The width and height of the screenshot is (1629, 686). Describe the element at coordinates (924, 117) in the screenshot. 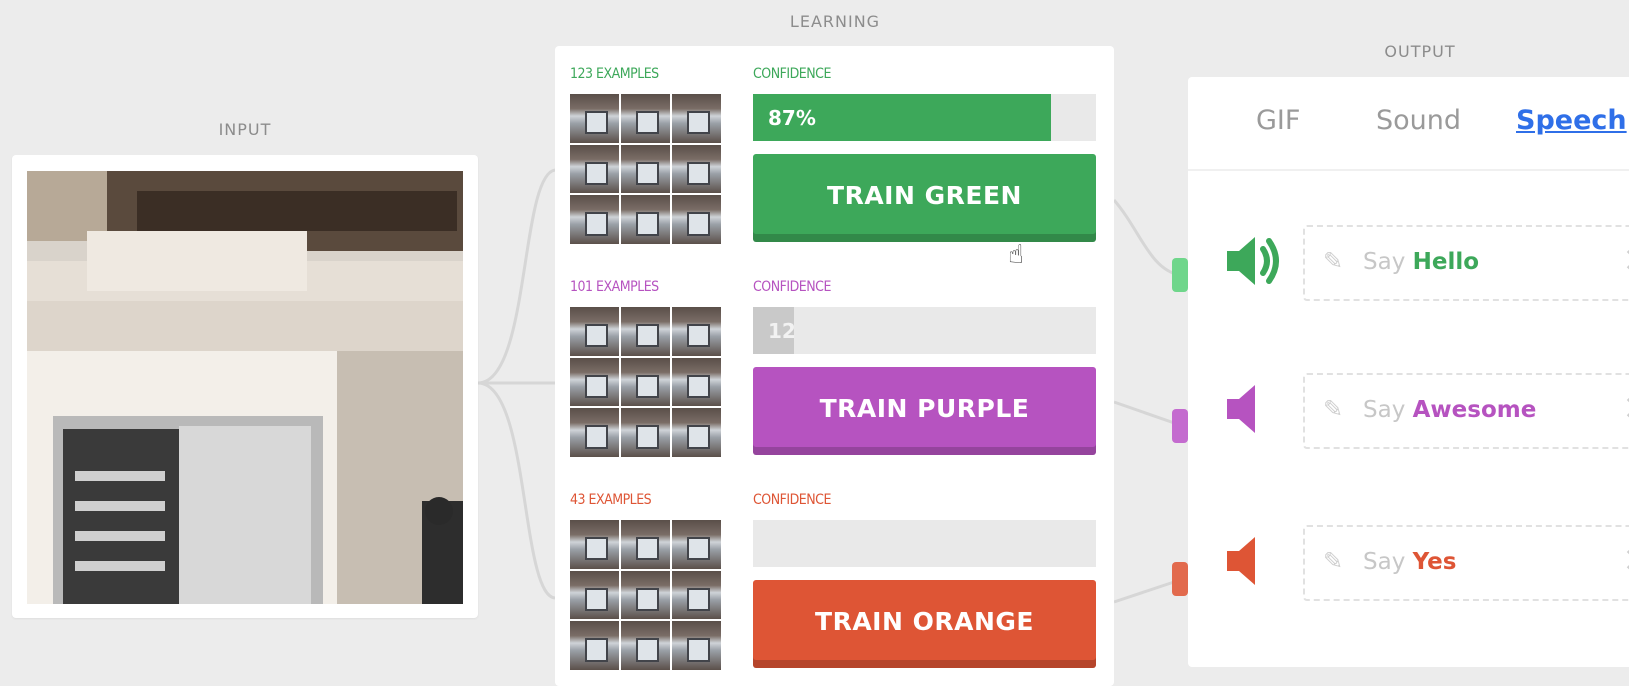

I see `confidence-bar: 87%` at that location.